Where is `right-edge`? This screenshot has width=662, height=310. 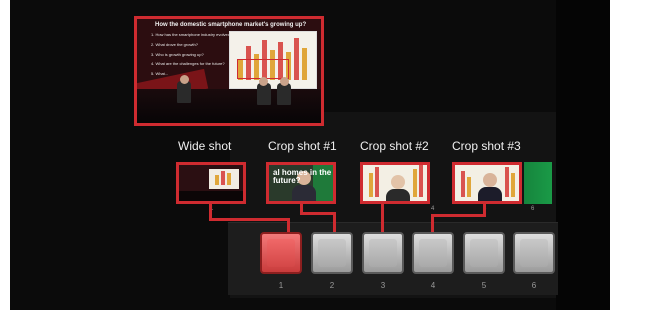
right-edge is located at coordinates (583, 155).